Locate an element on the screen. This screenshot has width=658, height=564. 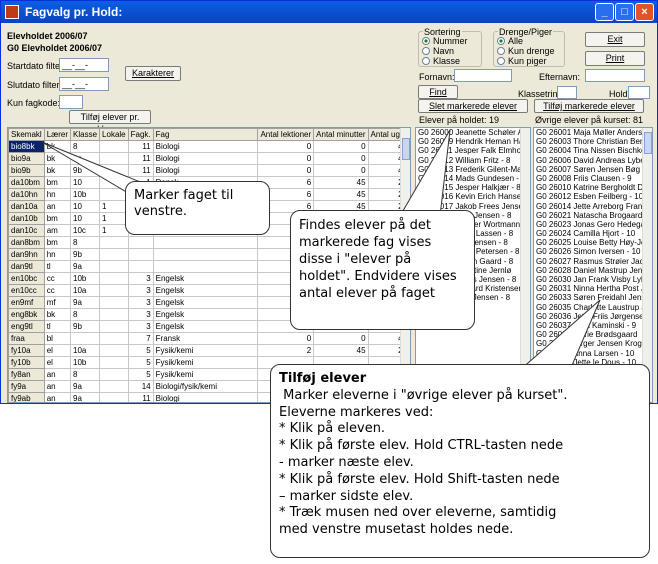
startdato-input: __-__-____ is located at coordinates (84, 70).